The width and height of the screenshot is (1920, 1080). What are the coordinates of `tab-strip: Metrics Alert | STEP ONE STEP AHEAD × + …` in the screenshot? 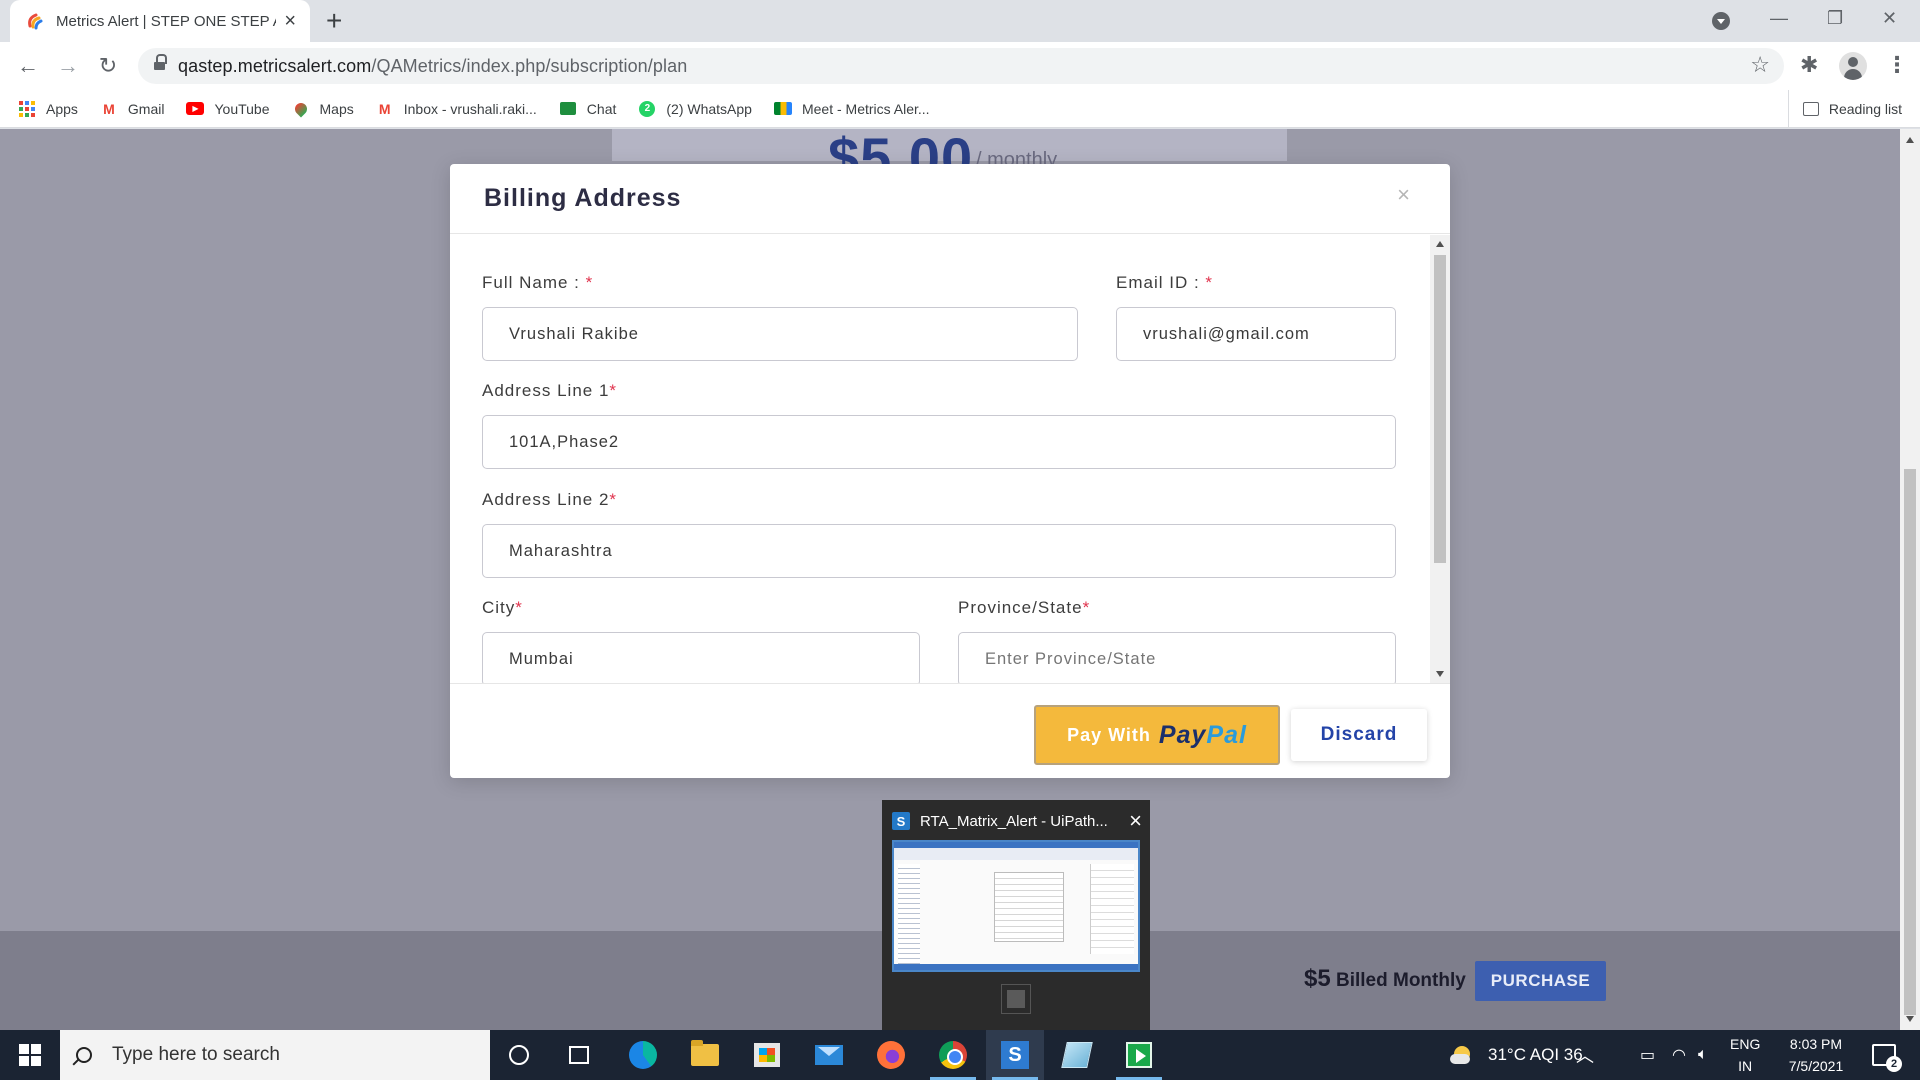 It's located at (960, 21).